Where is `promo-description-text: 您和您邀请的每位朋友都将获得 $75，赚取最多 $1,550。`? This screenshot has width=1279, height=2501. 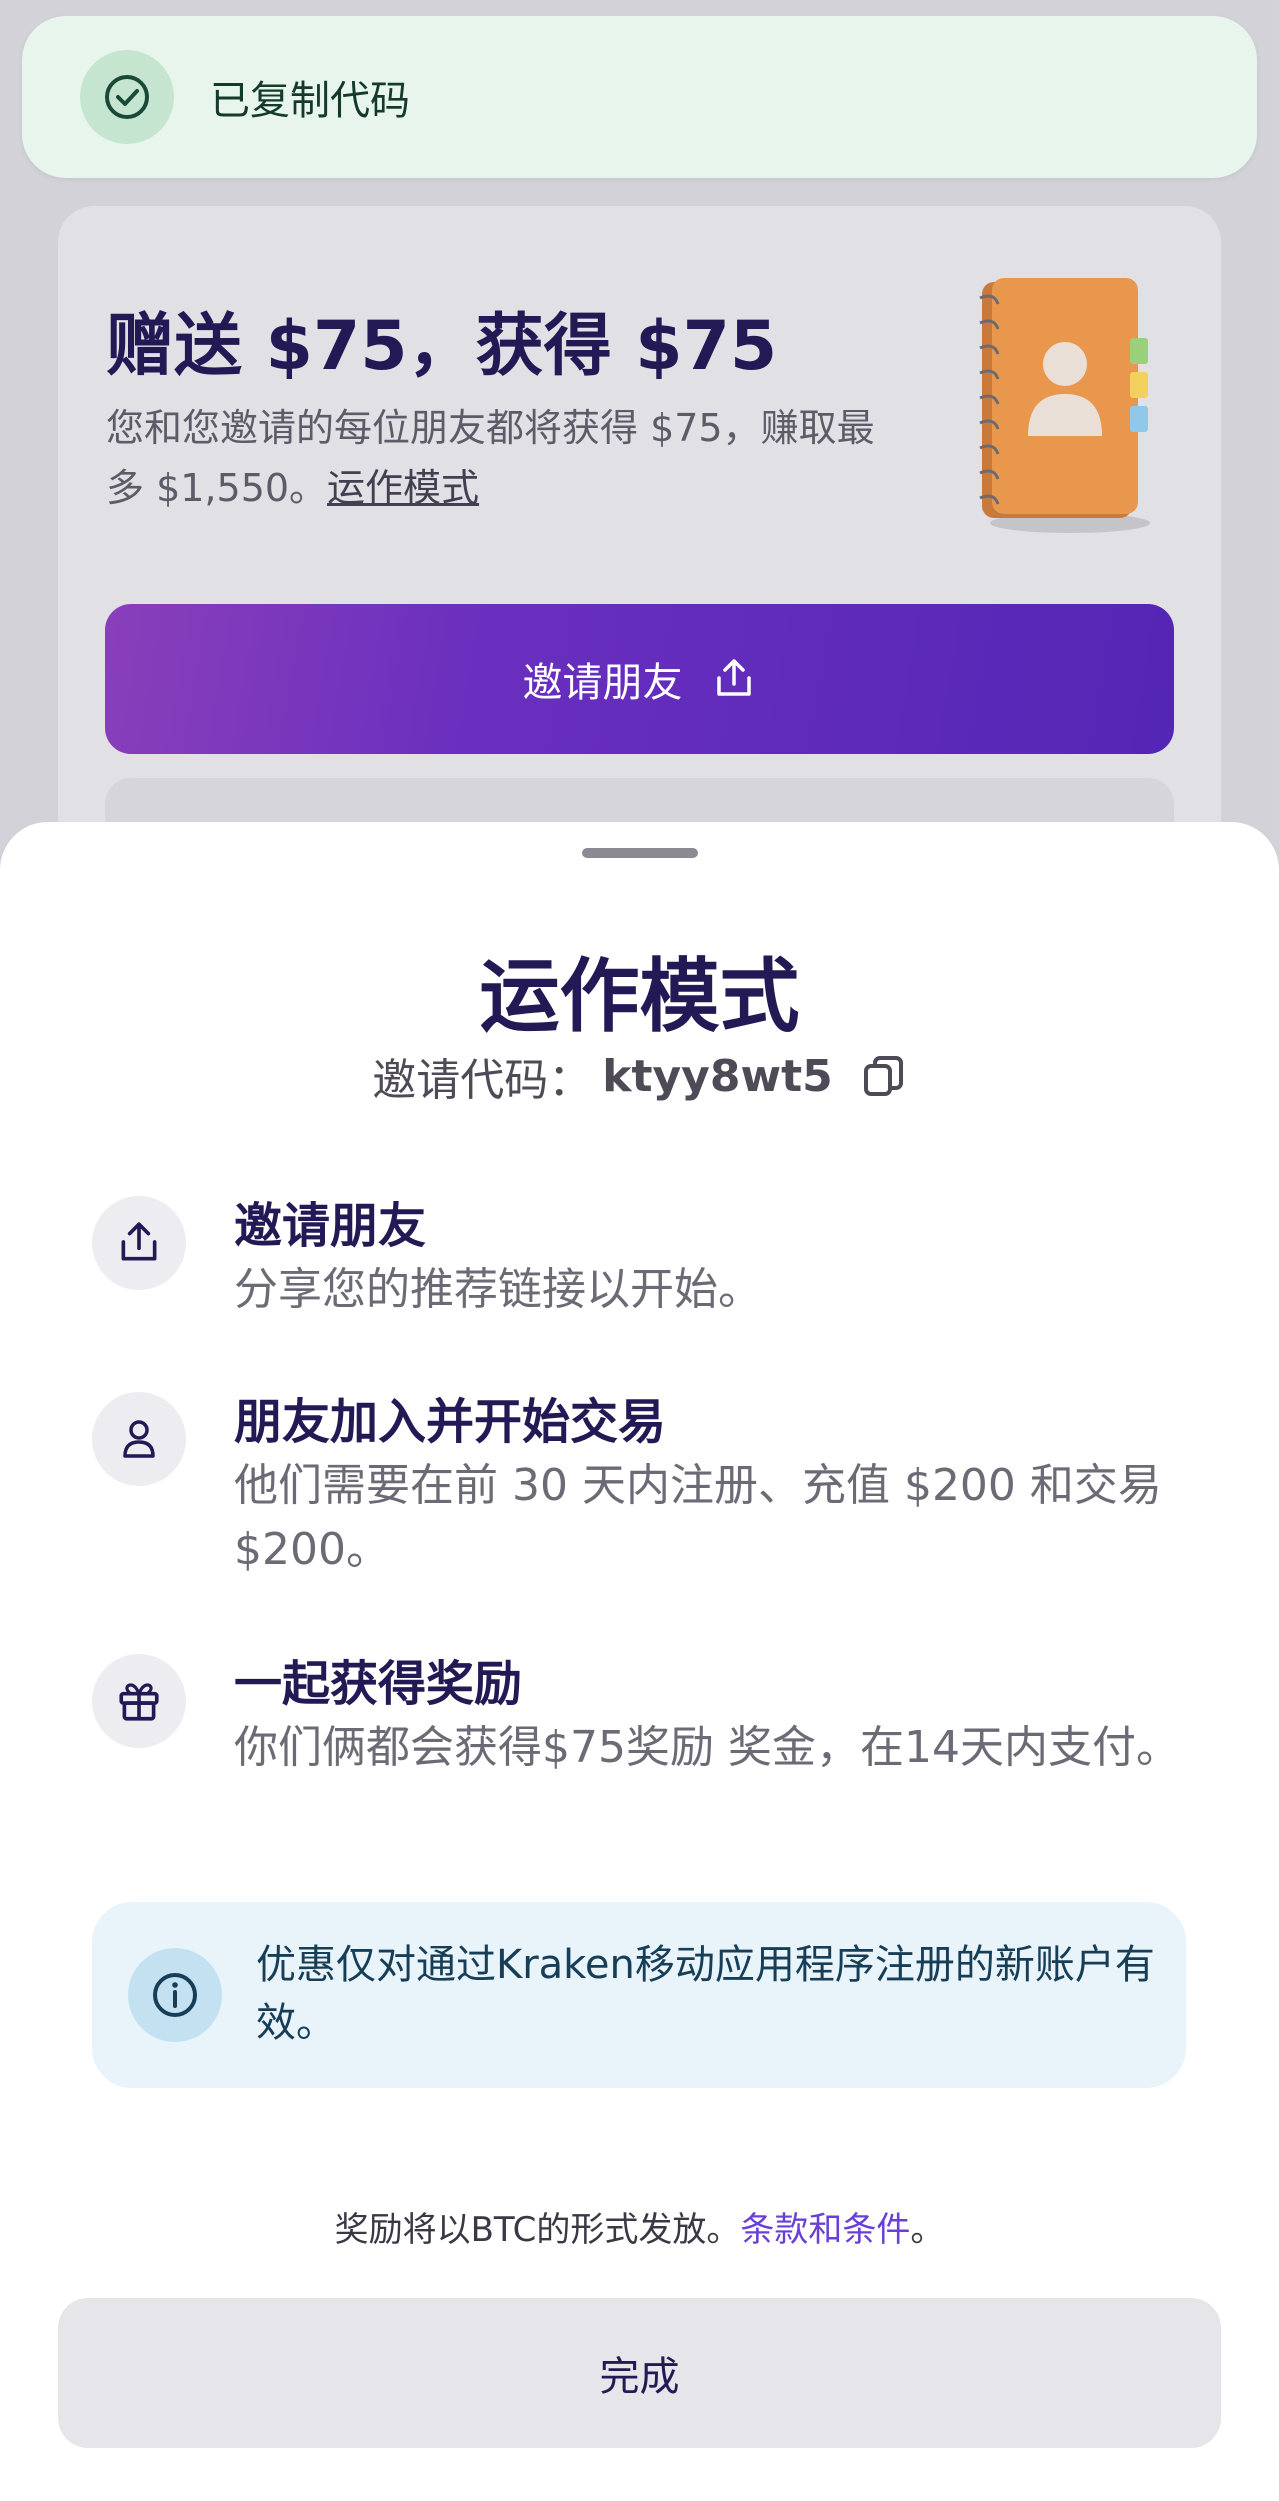
promo-description-text: 您和您邀请的每位朋友都将获得 $75，赚取最多 $1,550。 is located at coordinates (490, 458).